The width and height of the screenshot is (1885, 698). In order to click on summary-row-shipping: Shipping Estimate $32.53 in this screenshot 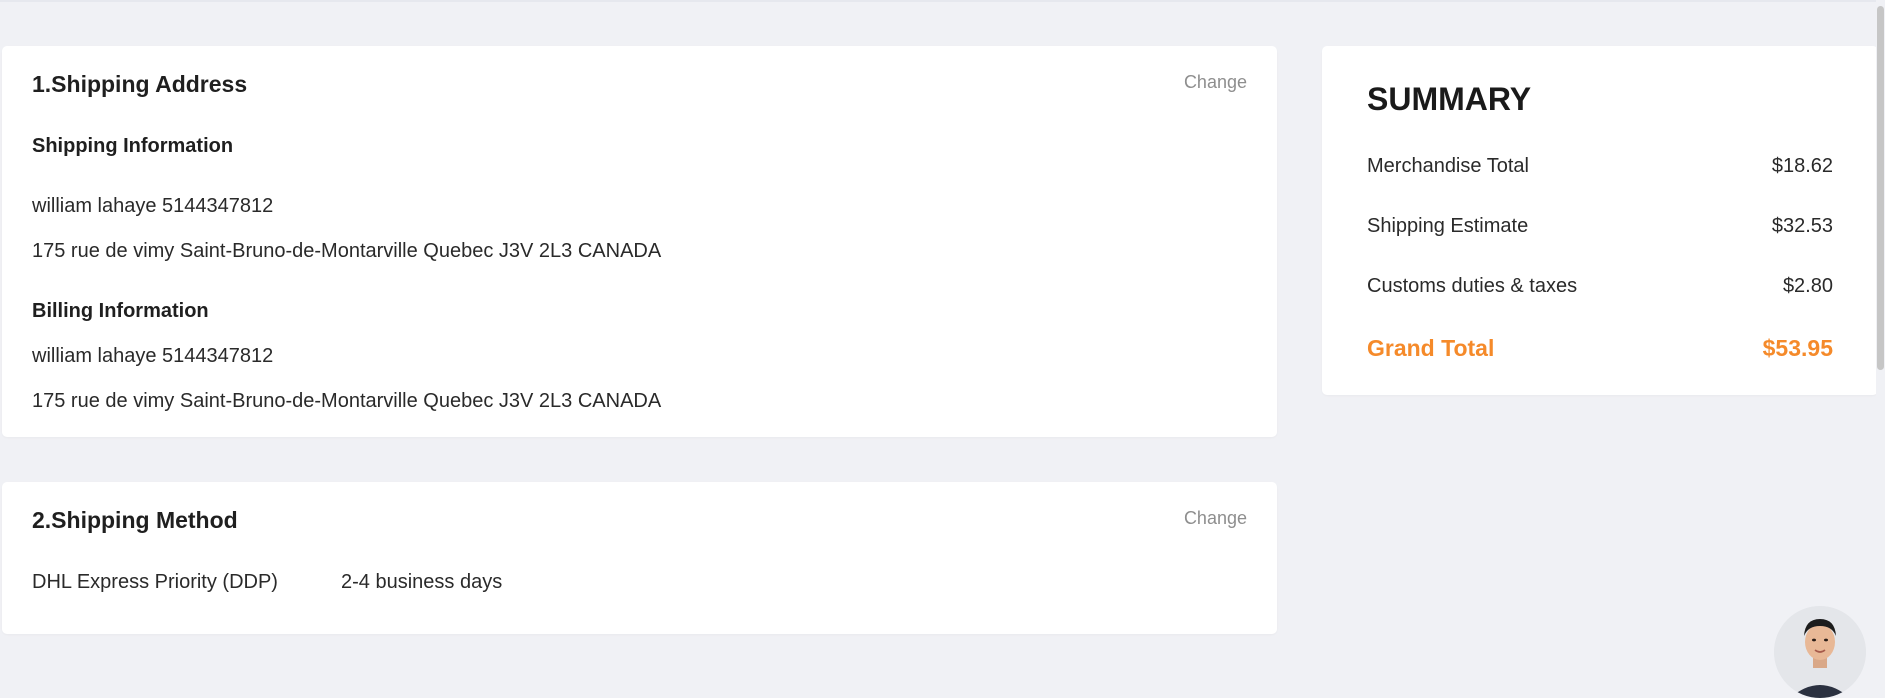, I will do `click(1600, 226)`.